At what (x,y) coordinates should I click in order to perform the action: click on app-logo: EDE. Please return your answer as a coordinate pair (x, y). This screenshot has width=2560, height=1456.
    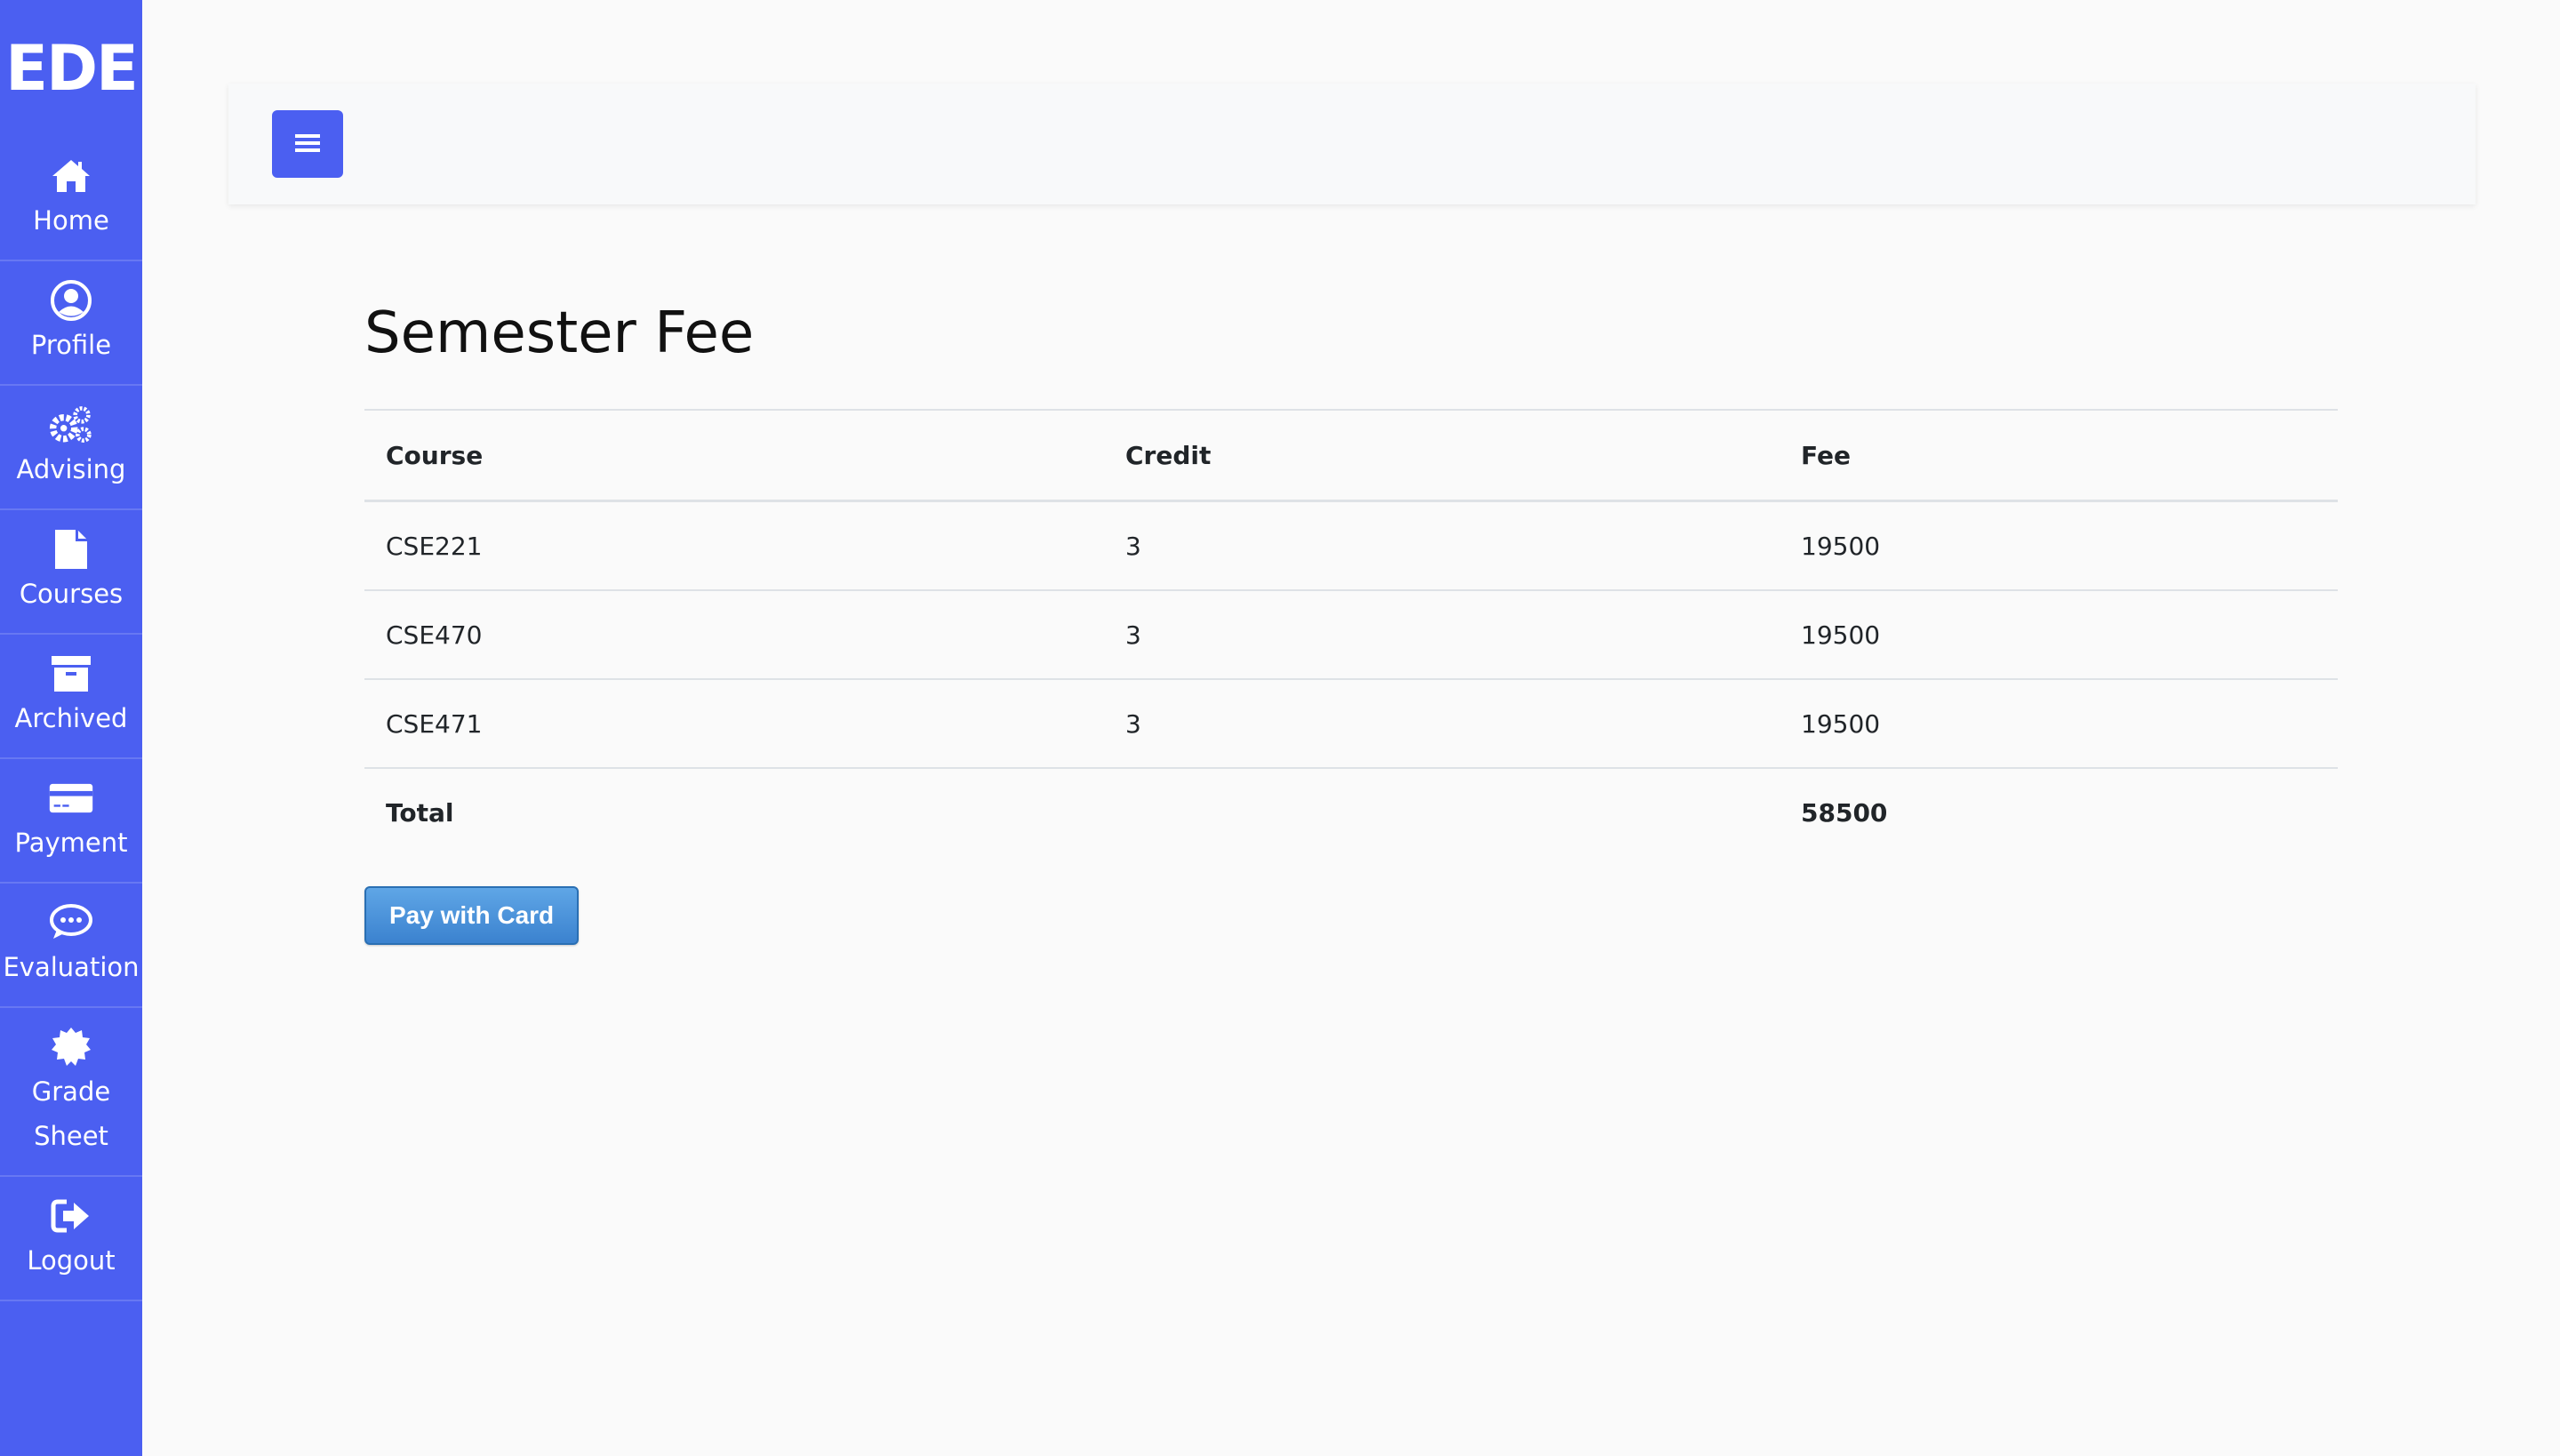
    Looking at the image, I should click on (72, 68).